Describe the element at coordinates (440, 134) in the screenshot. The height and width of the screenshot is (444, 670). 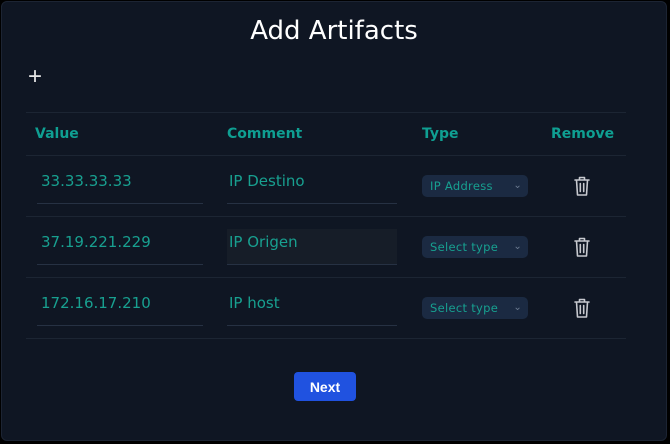
I see `column-header-type: Type` at that location.